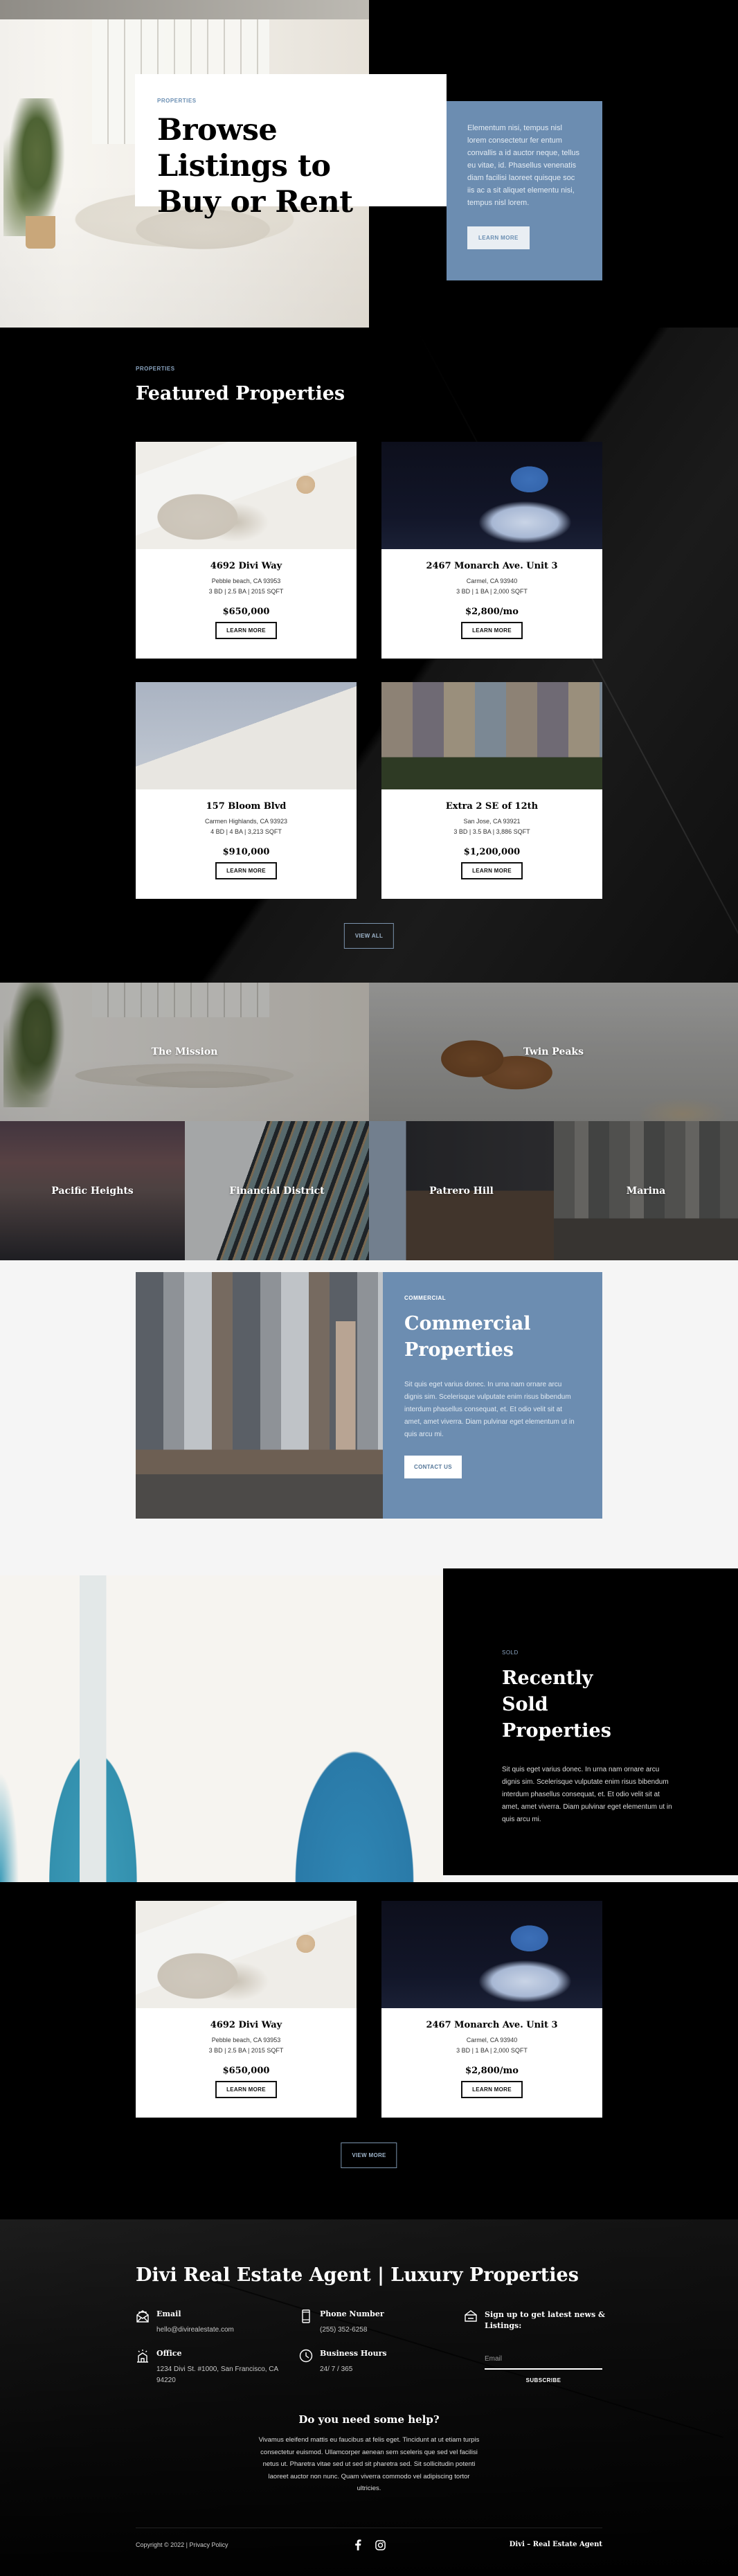 The image size is (738, 2576). Describe the element at coordinates (353, 2353) in the screenshot. I see `hours-label: Business Hours` at that location.